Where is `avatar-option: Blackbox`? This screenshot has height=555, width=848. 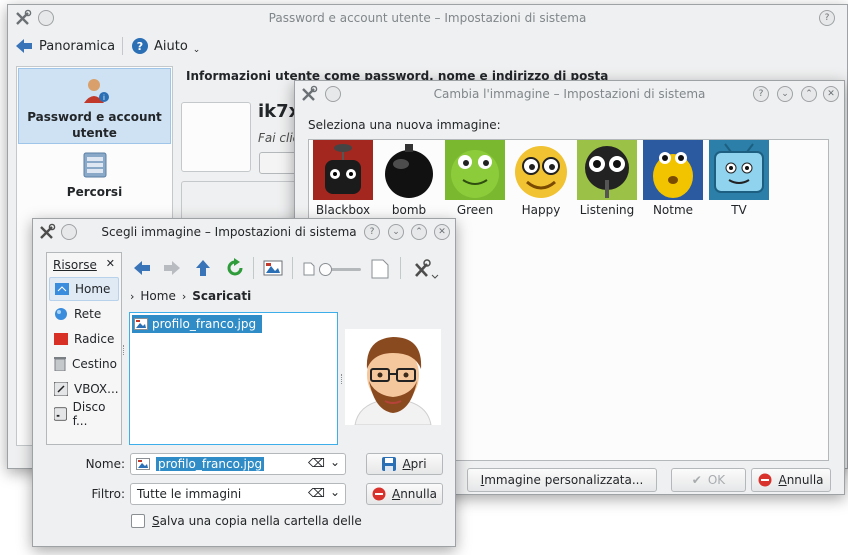 avatar-option: Blackbox is located at coordinates (343, 178).